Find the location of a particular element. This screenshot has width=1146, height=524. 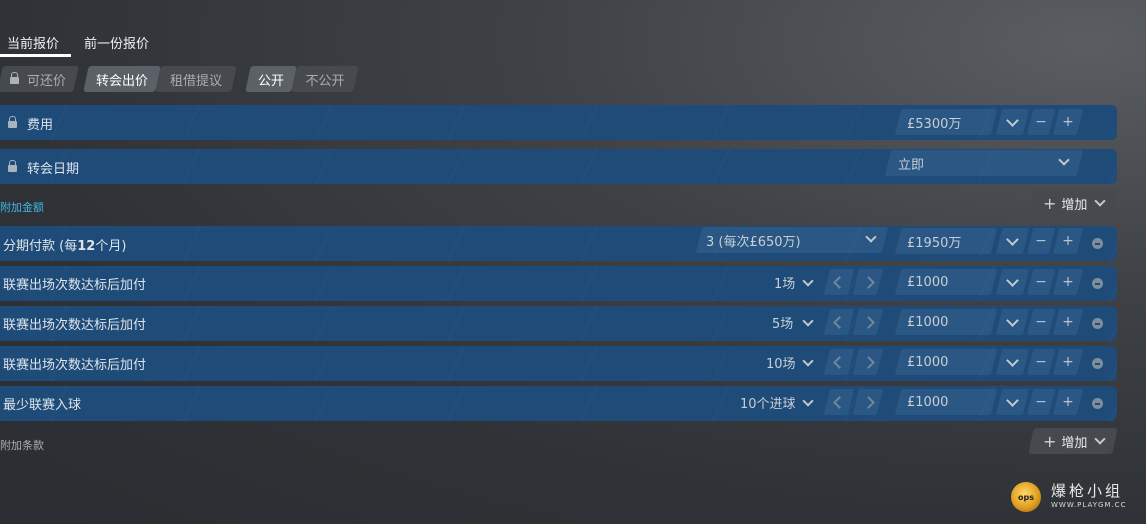

visibility-public-label: 公开 is located at coordinates (270, 81).